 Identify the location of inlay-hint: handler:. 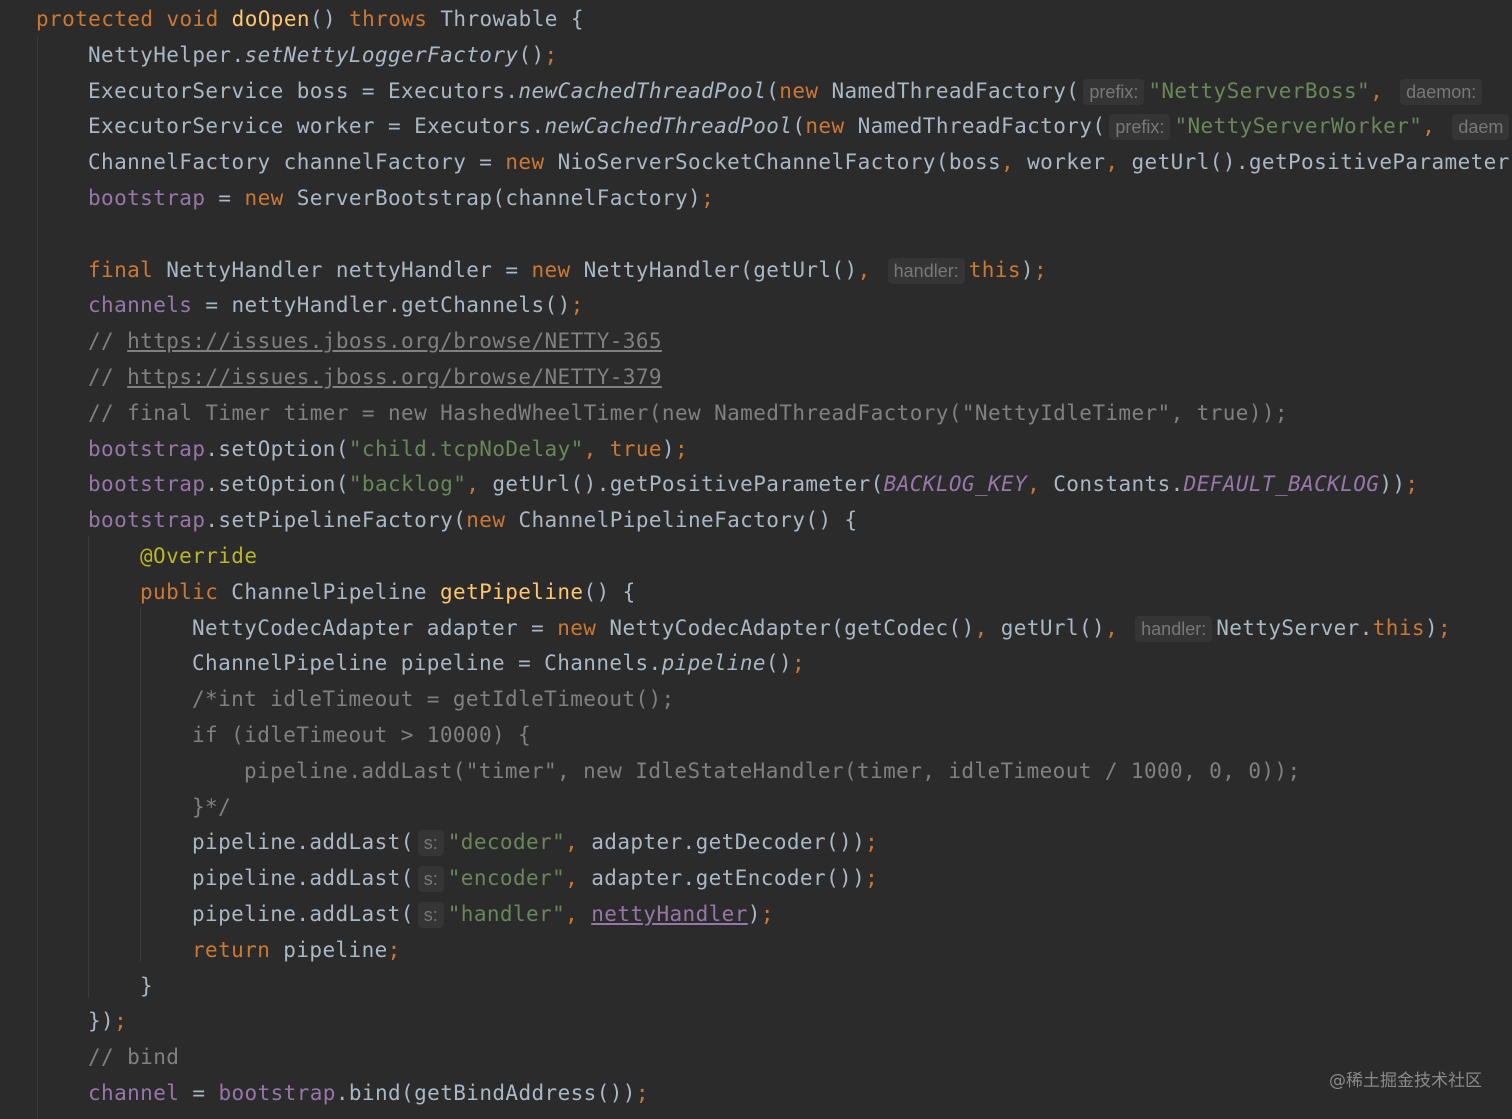
(1174, 628).